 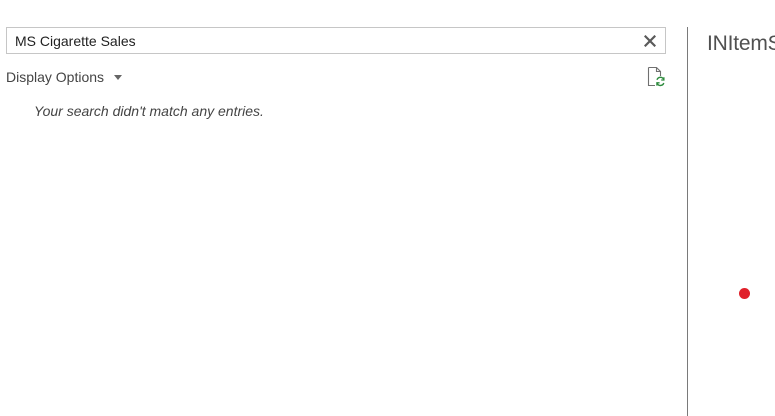 I want to click on caret-down-icon, so click(x=118, y=77).